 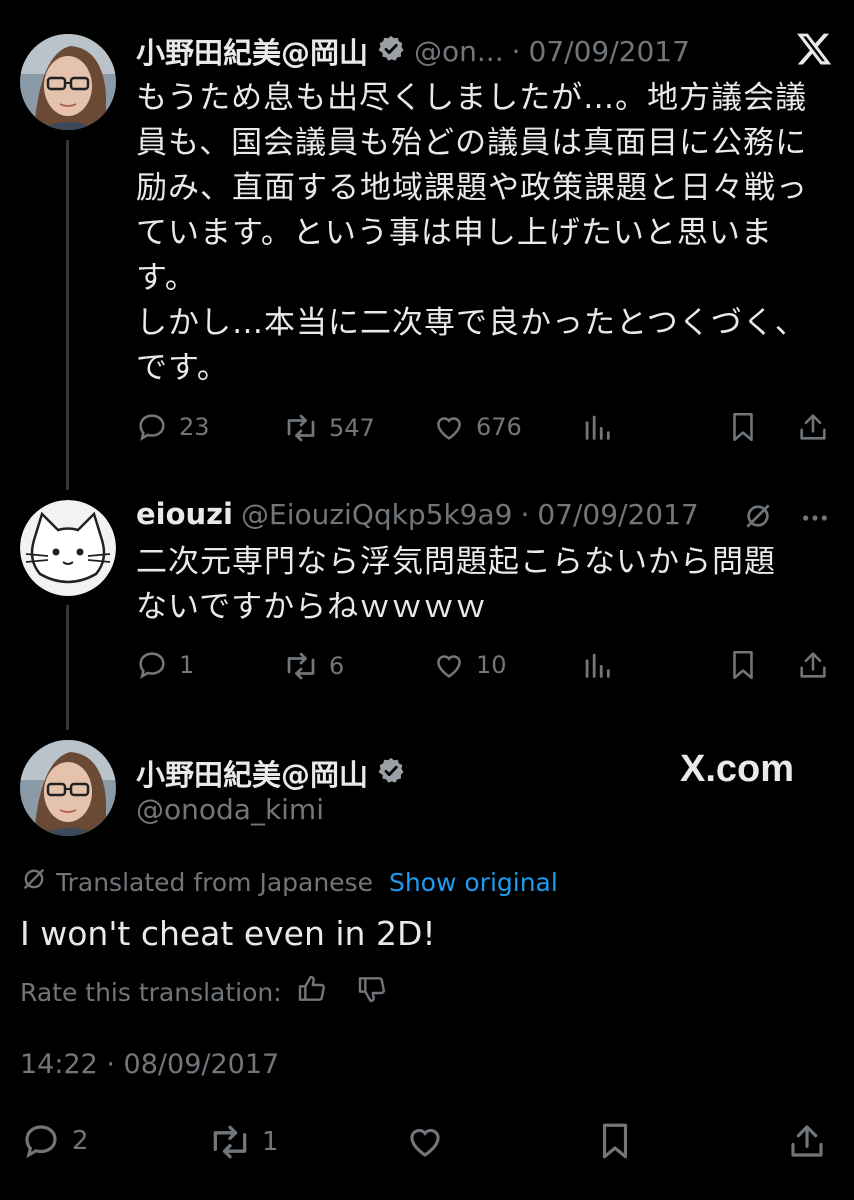 I want to click on repost-button: 1, so click(x=243, y=1142).